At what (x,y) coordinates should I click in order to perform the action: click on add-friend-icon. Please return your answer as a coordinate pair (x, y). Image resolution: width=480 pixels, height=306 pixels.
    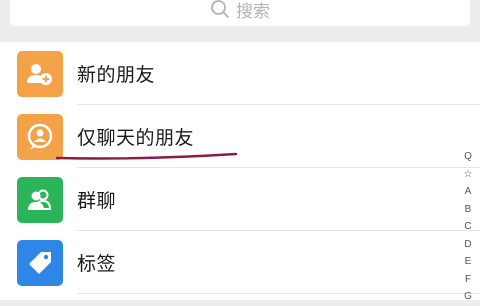
    Looking at the image, I should click on (40, 74).